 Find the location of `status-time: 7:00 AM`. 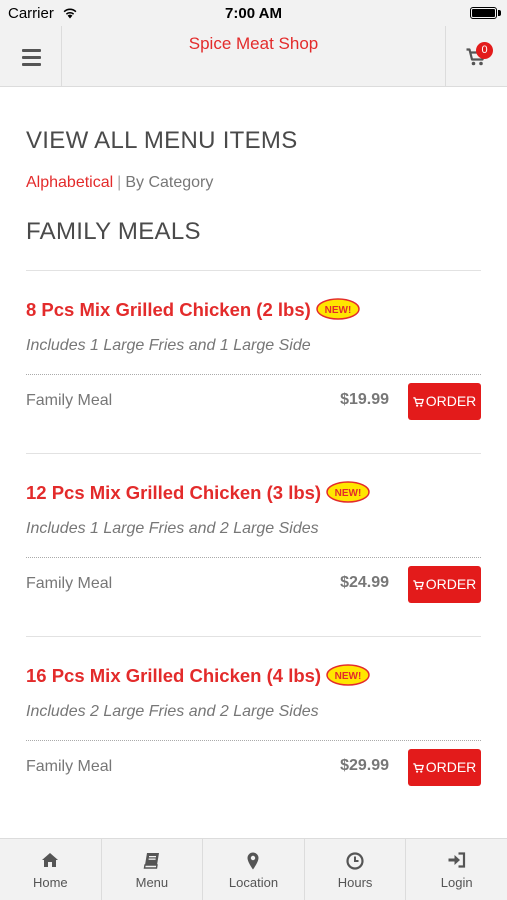

status-time: 7:00 AM is located at coordinates (253, 13).